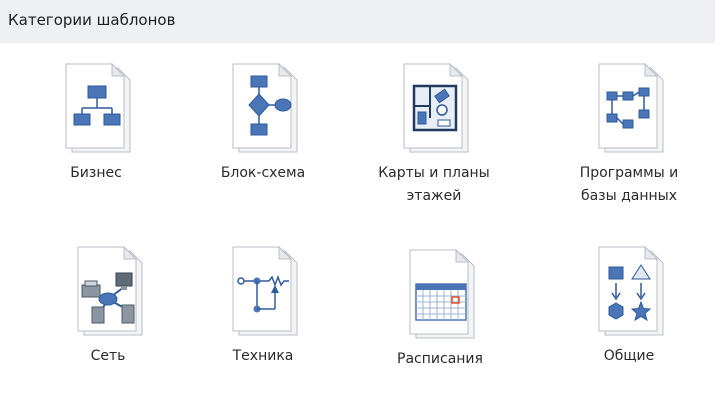  What do you see at coordinates (110, 290) in the screenshot?
I see `network-icon` at bounding box center [110, 290].